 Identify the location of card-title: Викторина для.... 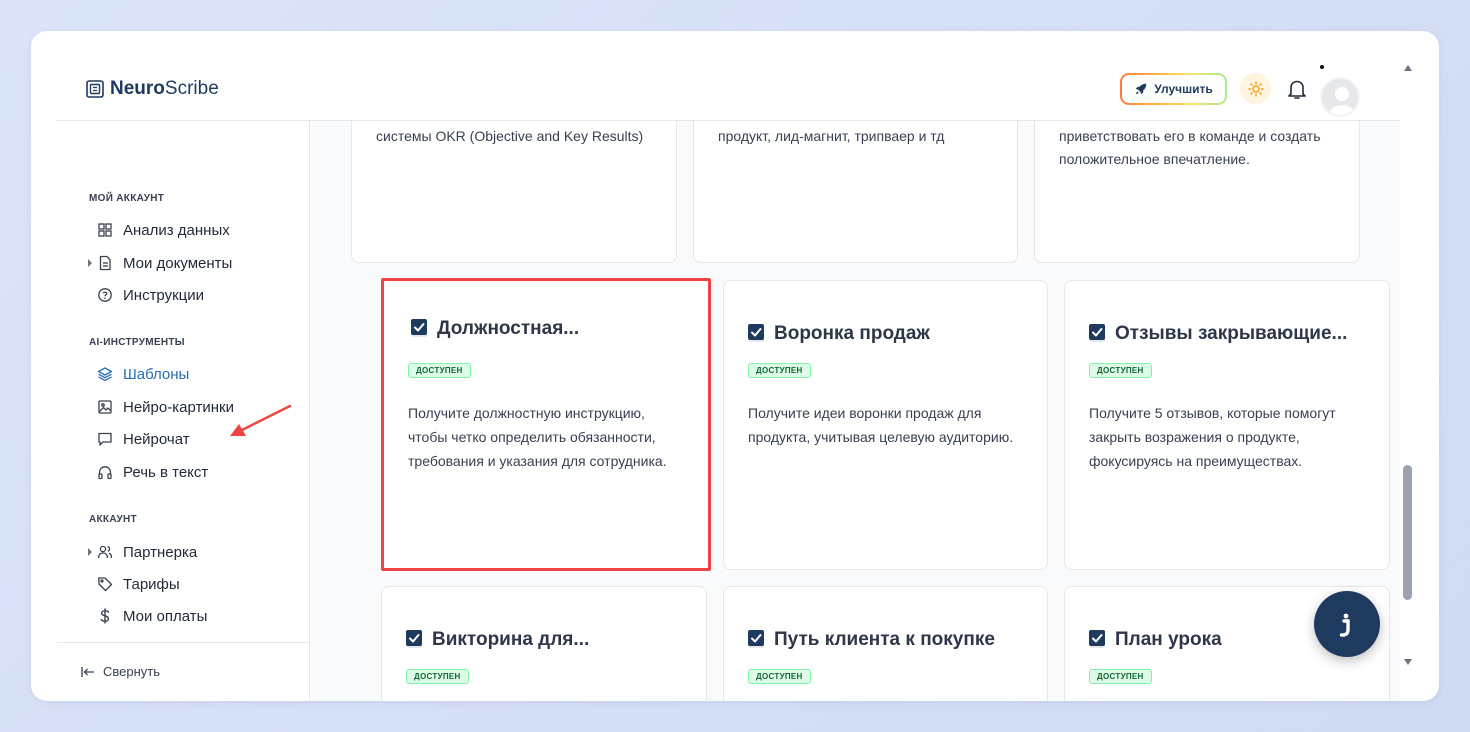
(497, 640).